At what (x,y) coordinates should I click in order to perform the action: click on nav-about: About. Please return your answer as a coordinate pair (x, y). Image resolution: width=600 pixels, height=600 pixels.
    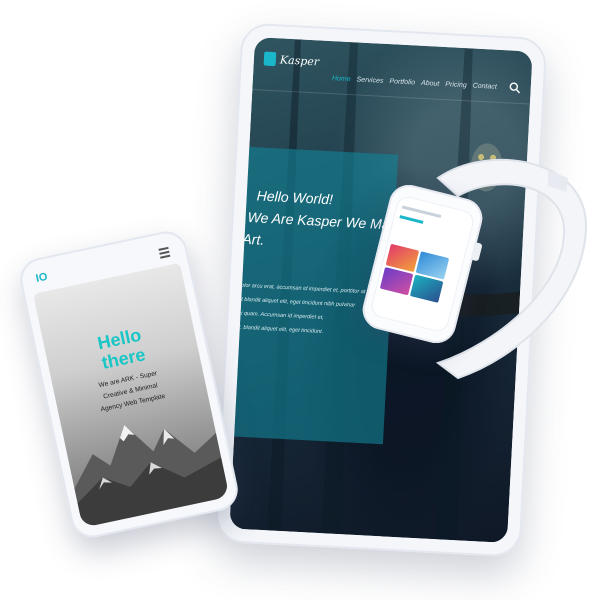
    Looking at the image, I should click on (430, 84).